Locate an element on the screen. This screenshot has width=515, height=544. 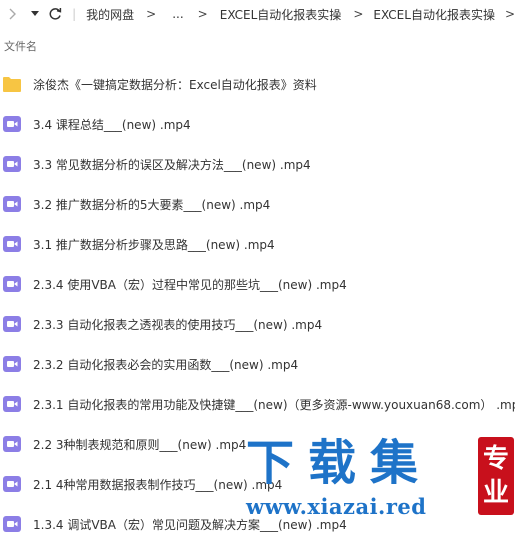
column-header-filename: 文件名 is located at coordinates (20, 46).